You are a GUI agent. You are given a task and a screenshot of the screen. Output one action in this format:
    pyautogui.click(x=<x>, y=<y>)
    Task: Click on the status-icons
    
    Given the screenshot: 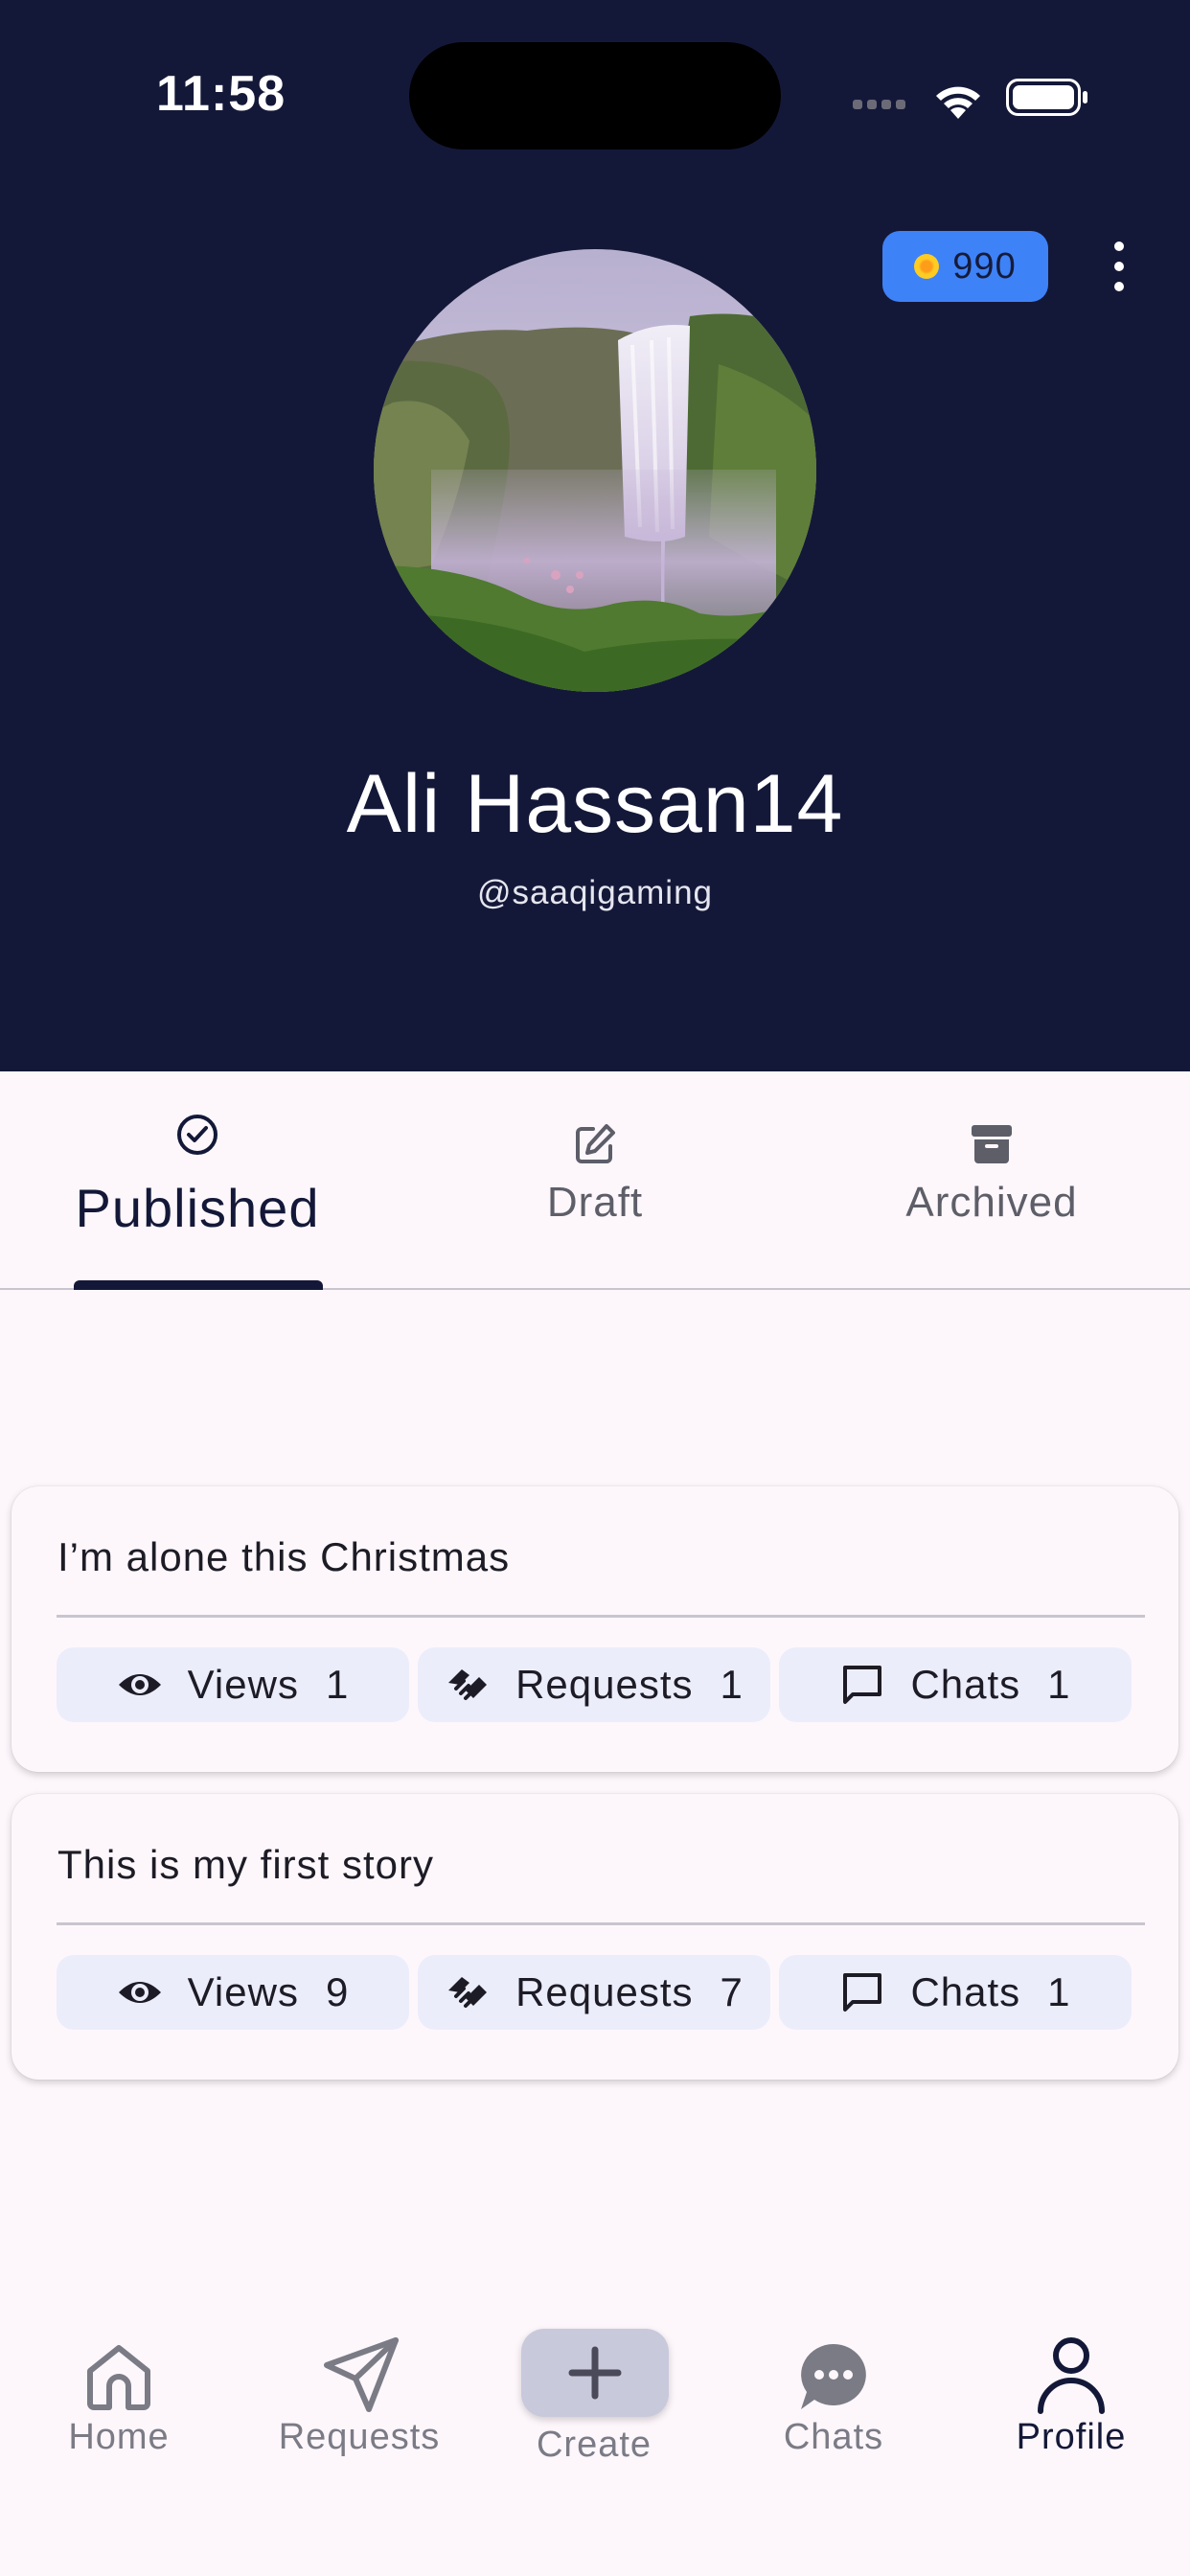 What is the action you would take?
    pyautogui.click(x=970, y=99)
    